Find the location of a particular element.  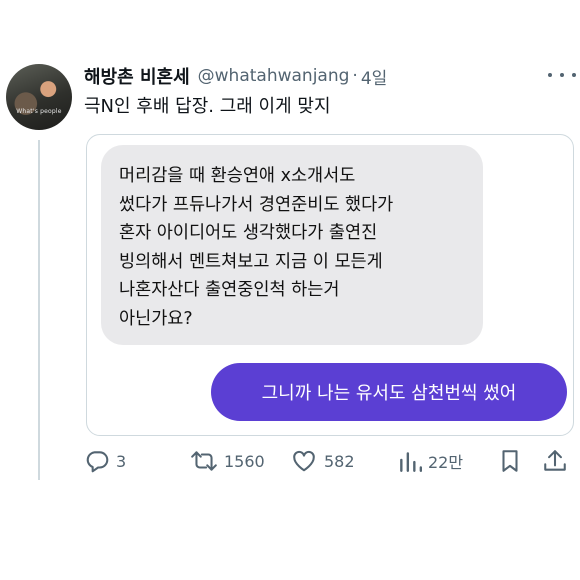

bookmark-icon is located at coordinates (510, 461).